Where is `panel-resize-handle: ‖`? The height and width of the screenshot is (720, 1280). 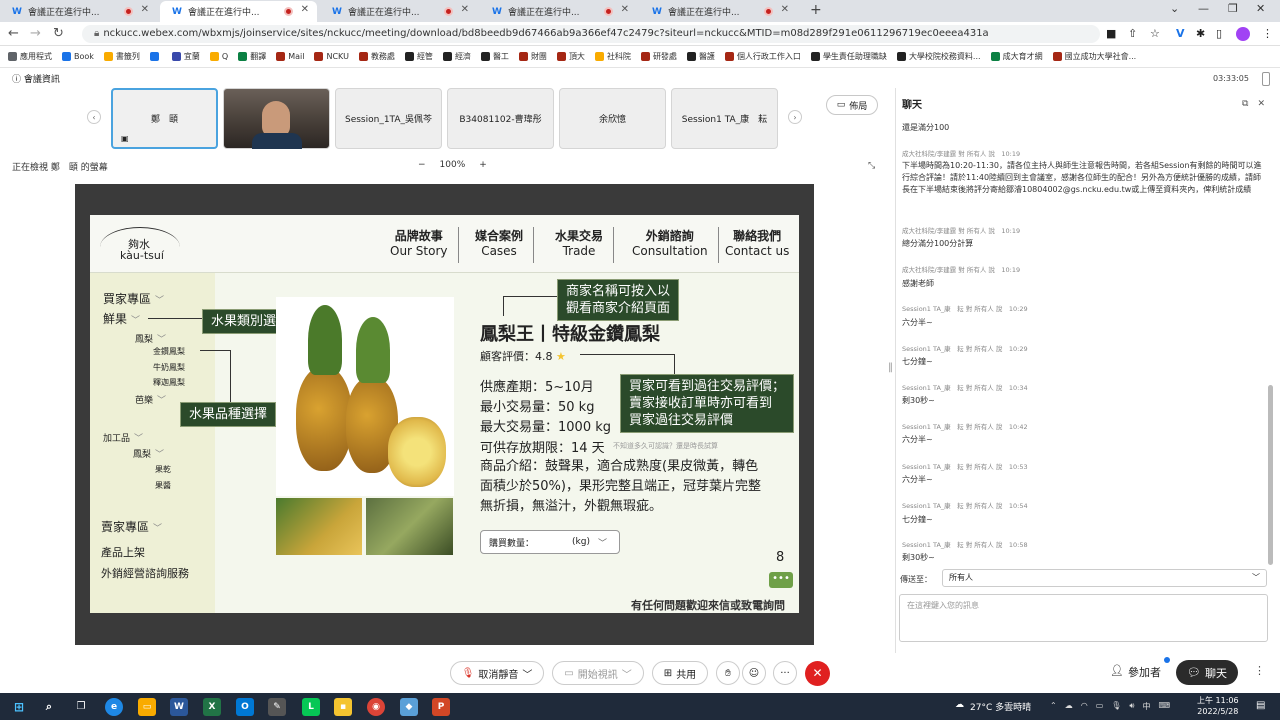 panel-resize-handle: ‖ is located at coordinates (890, 367).